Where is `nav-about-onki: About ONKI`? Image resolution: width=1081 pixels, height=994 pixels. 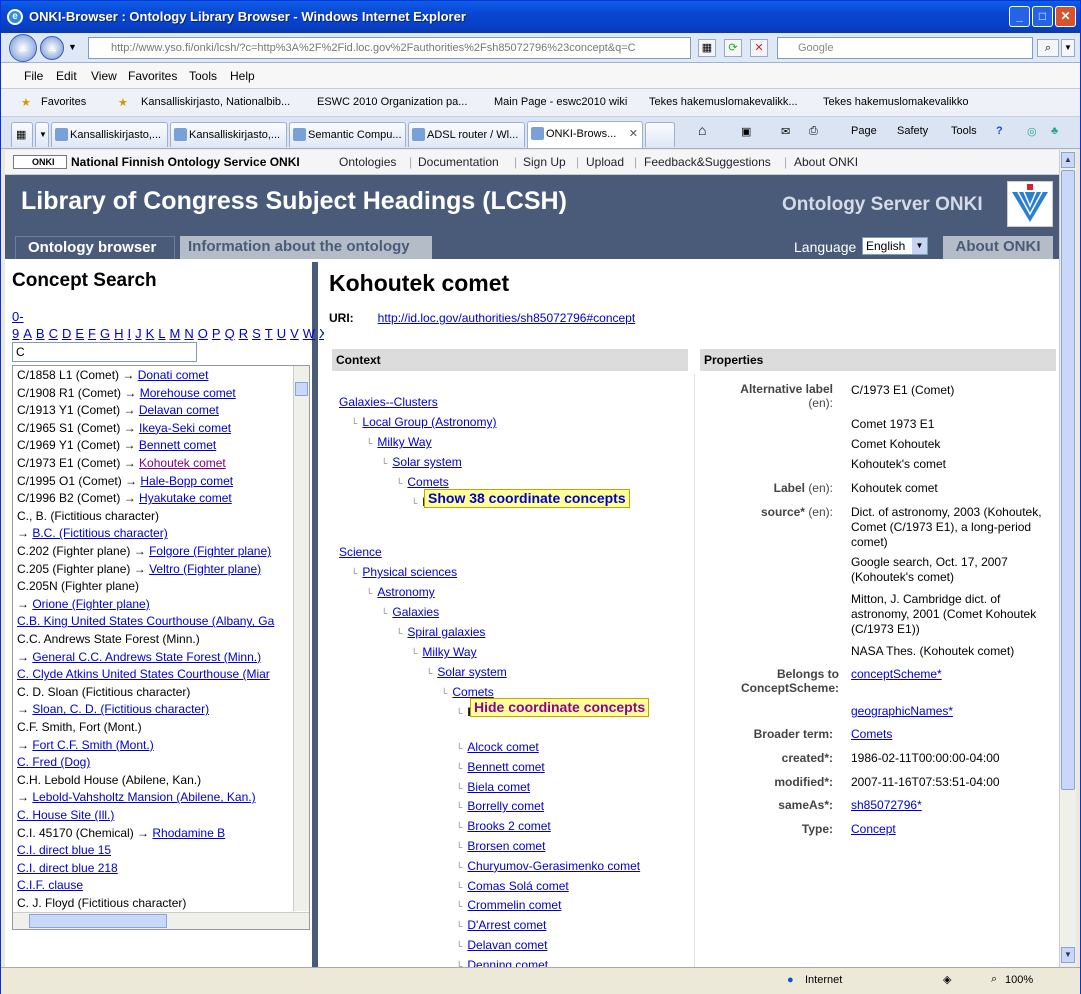 nav-about-onki: About ONKI is located at coordinates (826, 162).